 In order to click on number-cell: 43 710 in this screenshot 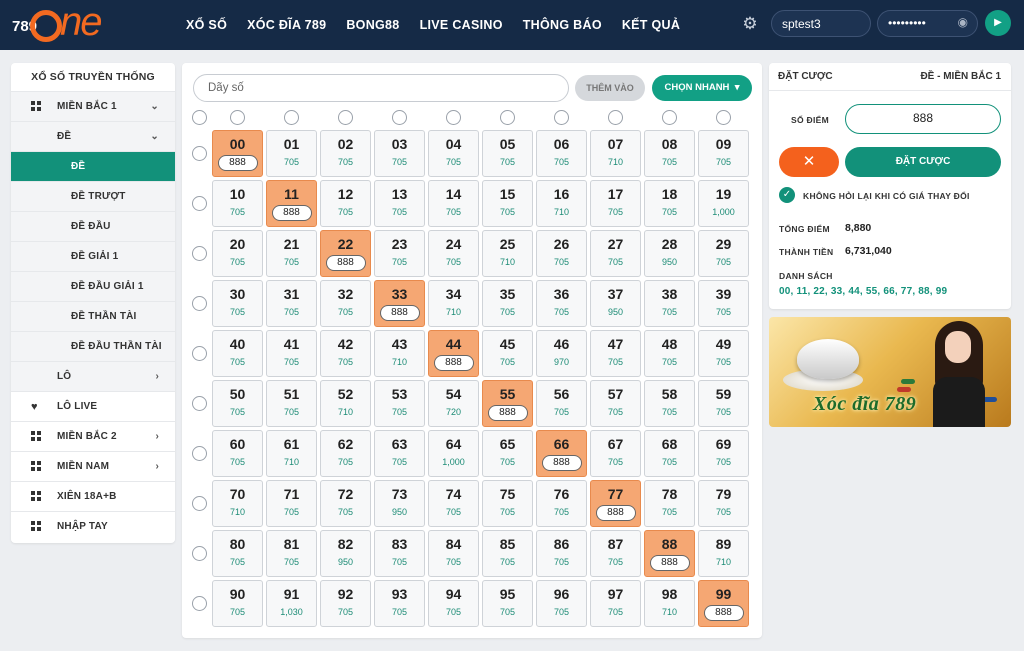, I will do `click(399, 353)`.